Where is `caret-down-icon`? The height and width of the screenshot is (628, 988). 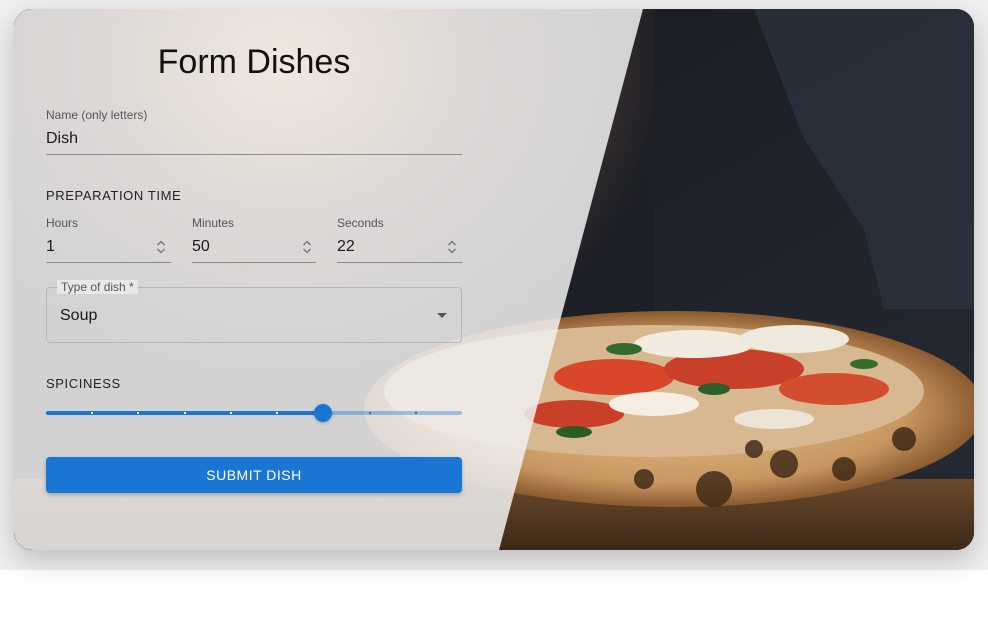
caret-down-icon is located at coordinates (442, 315).